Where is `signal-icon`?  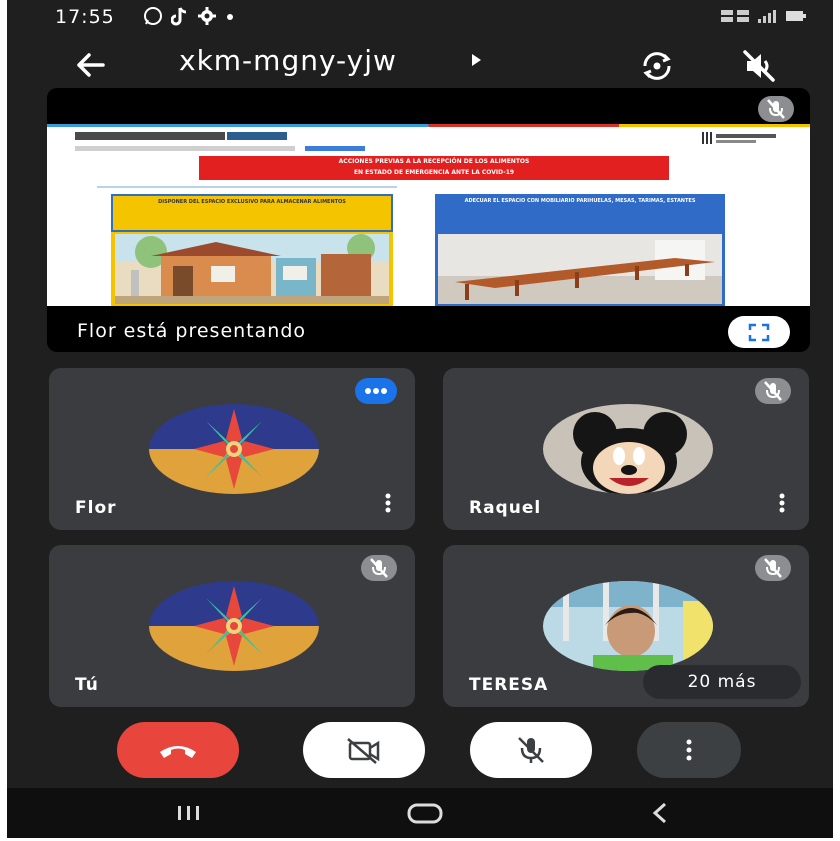 signal-icon is located at coordinates (768, 18).